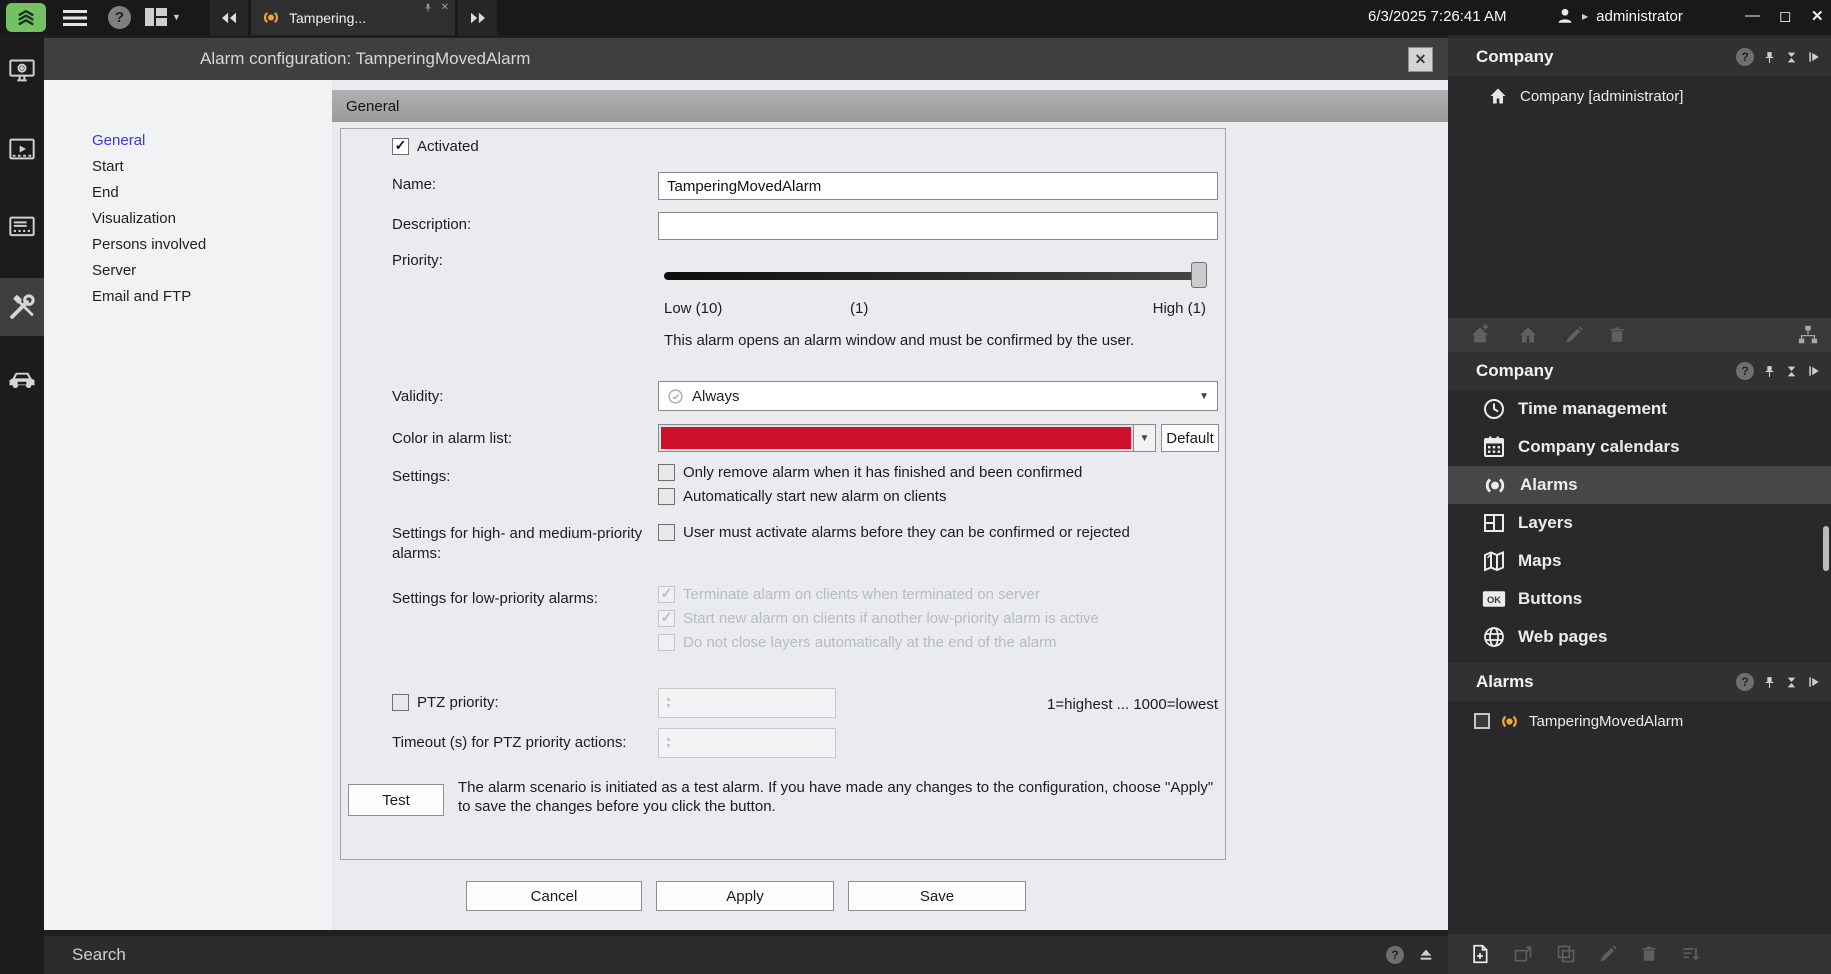 This screenshot has width=1831, height=974. Describe the element at coordinates (1585, 96) in the screenshot. I see `tree-item-company-root: Company [administrator]` at that location.